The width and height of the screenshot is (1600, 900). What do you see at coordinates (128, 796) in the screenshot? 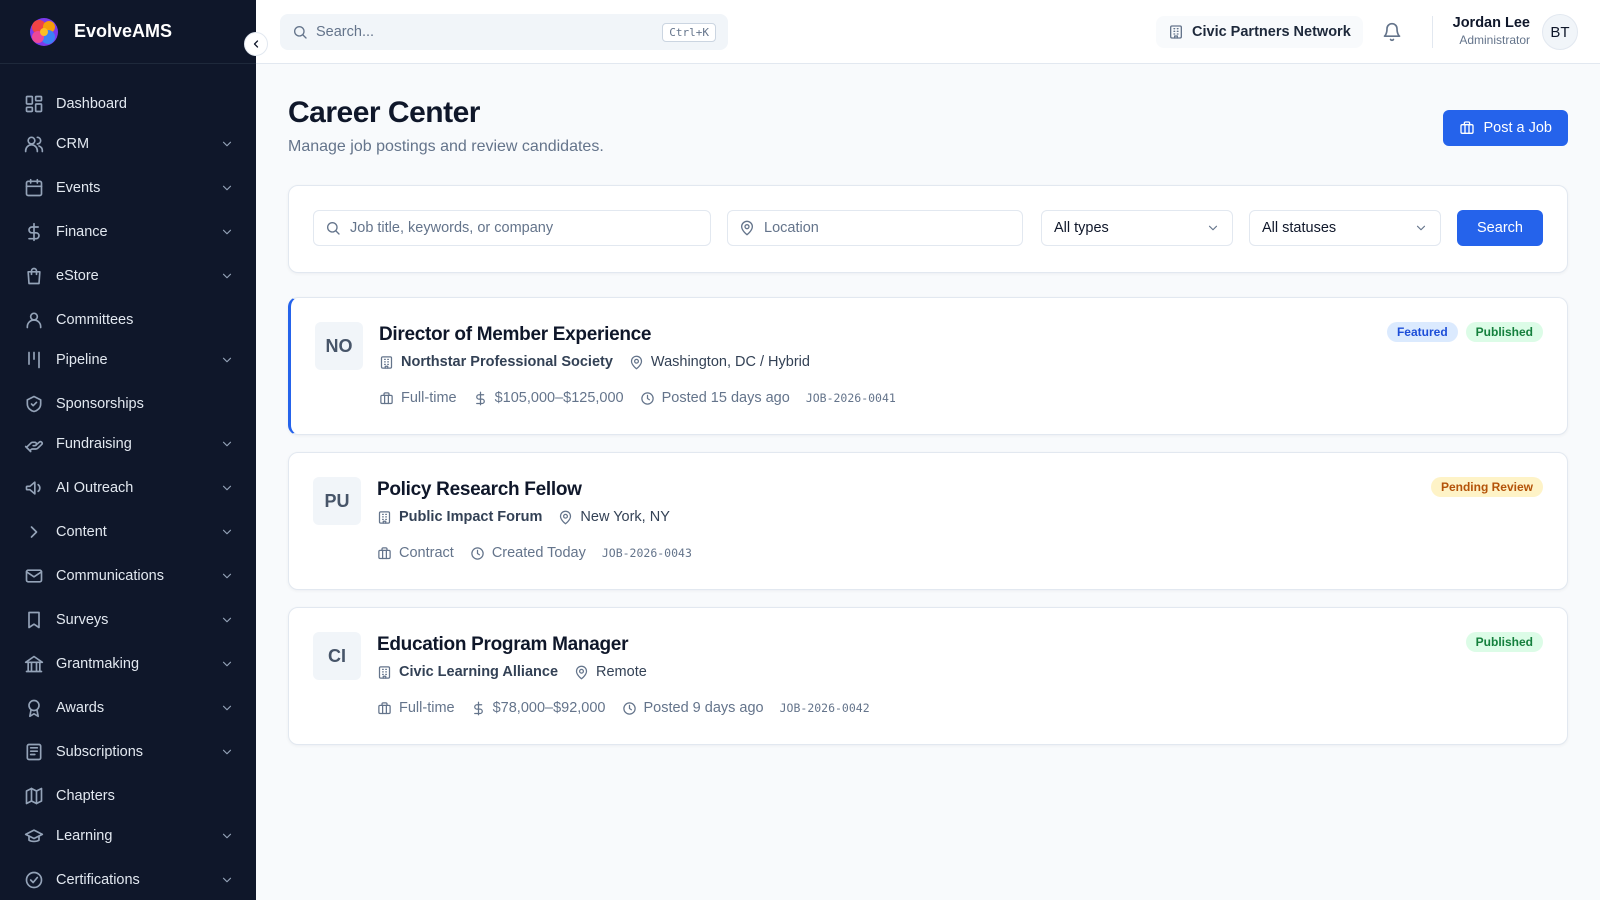
I see `sidebar-item-chapters: Chapters` at bounding box center [128, 796].